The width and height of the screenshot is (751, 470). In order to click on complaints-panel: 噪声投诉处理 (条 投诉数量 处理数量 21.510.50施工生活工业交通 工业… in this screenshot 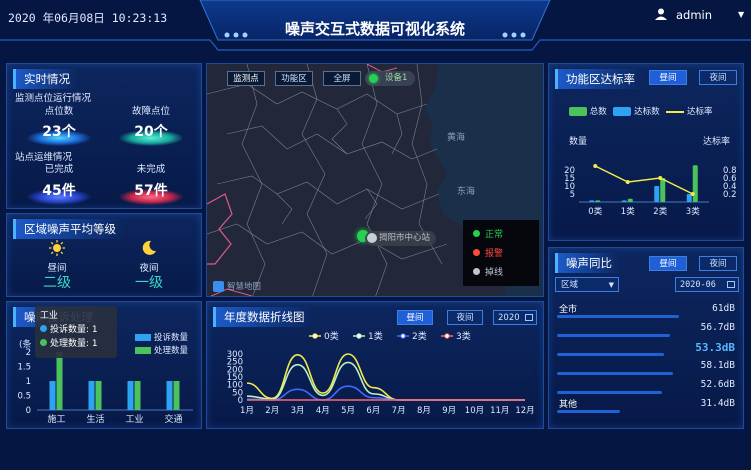, I will do `click(104, 365)`.